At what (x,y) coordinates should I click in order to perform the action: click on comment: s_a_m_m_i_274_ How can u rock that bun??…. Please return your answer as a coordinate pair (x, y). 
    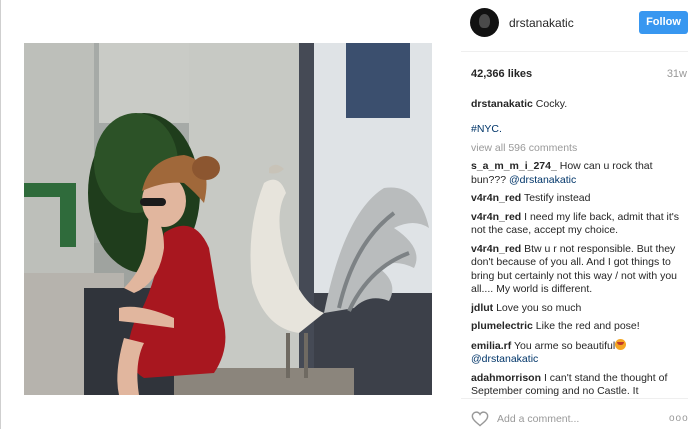
    Looking at the image, I should click on (579, 173).